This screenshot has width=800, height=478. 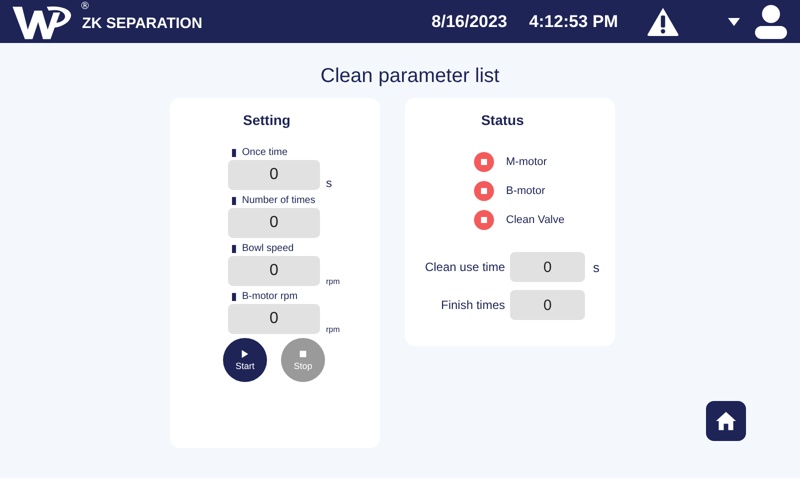 I want to click on card-heading: Setting, so click(x=267, y=120).